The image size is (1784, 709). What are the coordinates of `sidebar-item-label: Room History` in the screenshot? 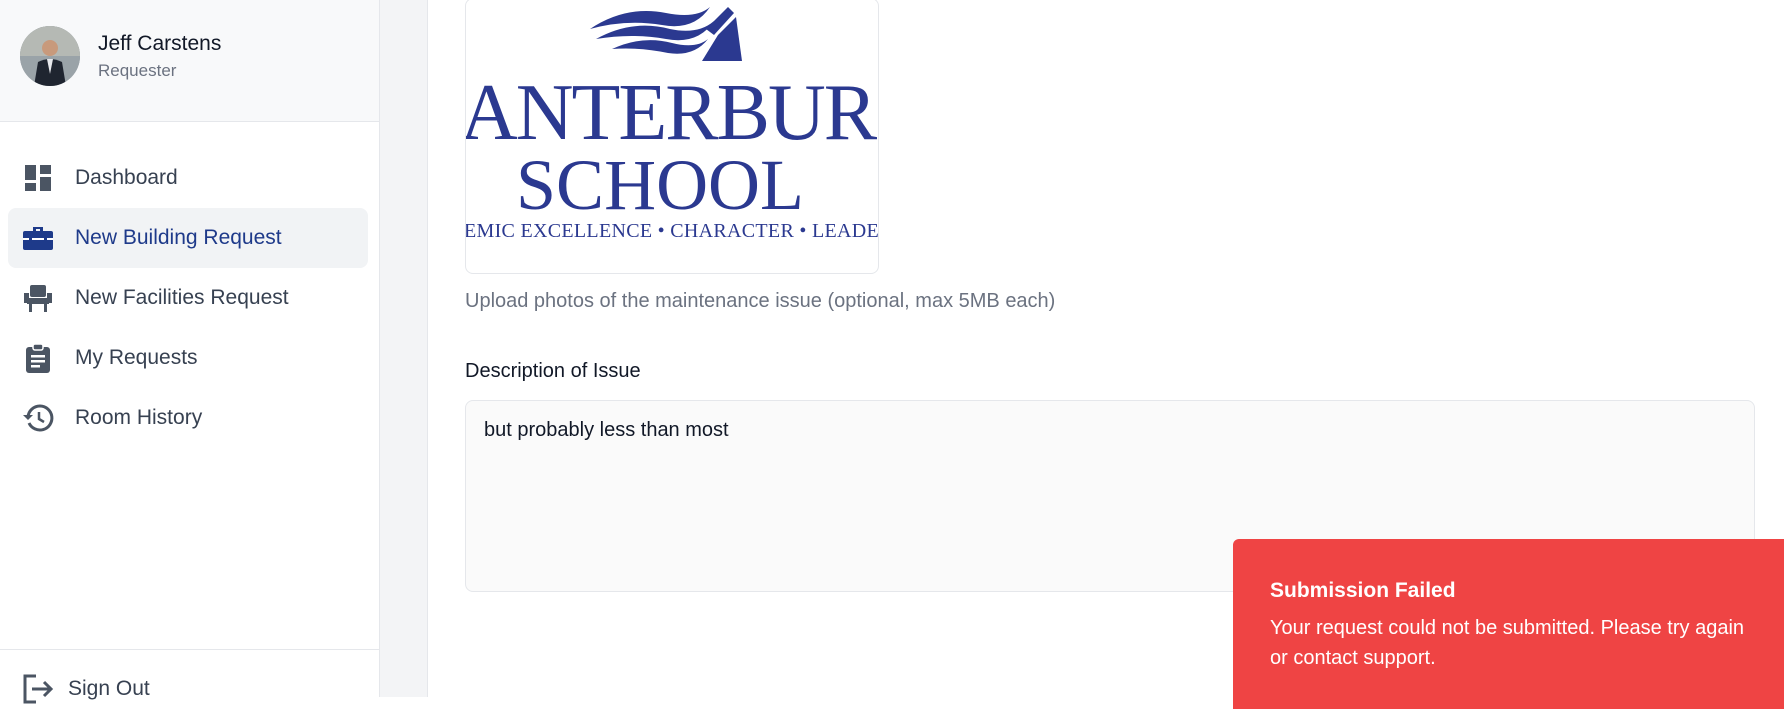 It's located at (139, 417).